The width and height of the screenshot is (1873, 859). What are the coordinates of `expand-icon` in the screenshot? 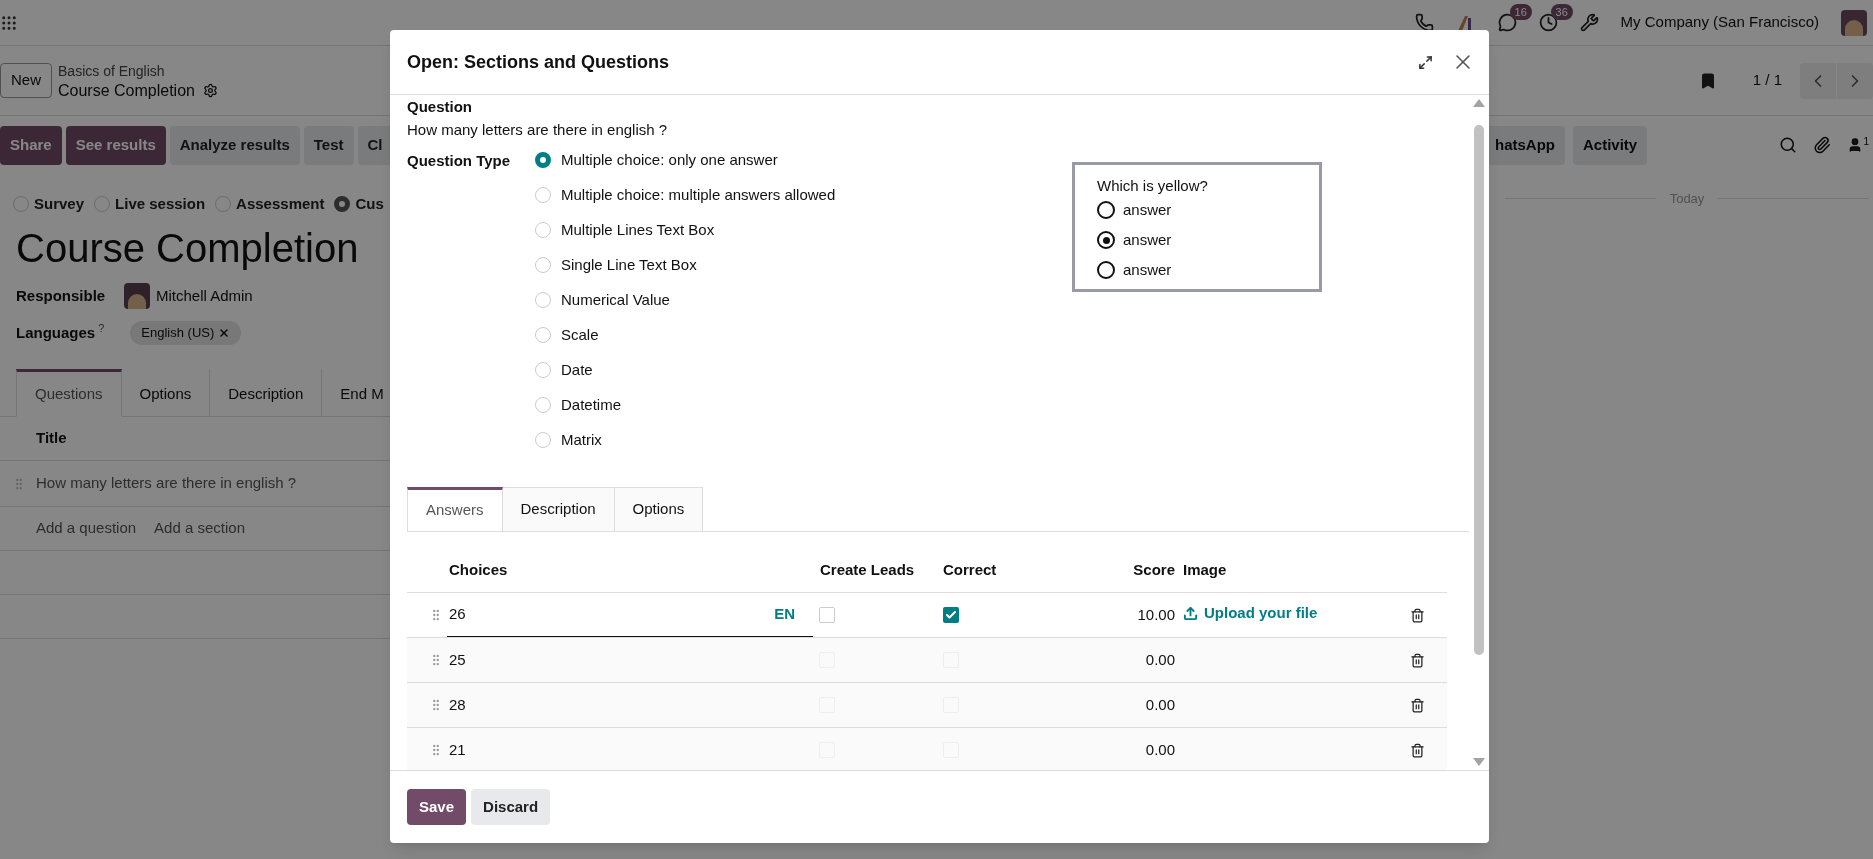 It's located at (1425, 62).